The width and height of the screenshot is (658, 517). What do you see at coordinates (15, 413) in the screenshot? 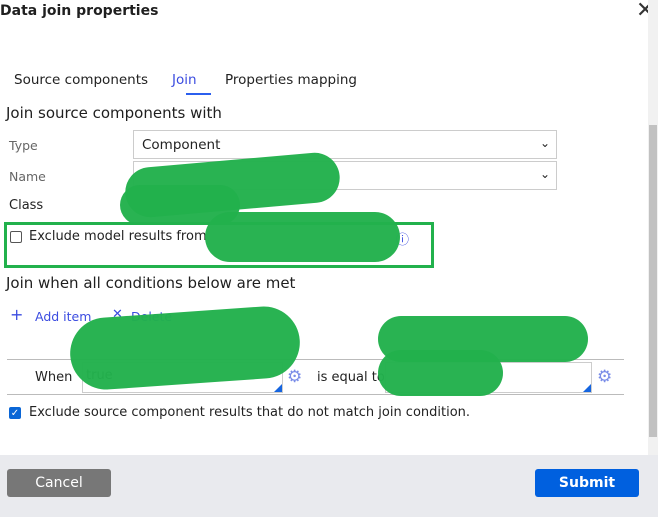
I see `exclude-nonmatching-checkbox: ✓` at bounding box center [15, 413].